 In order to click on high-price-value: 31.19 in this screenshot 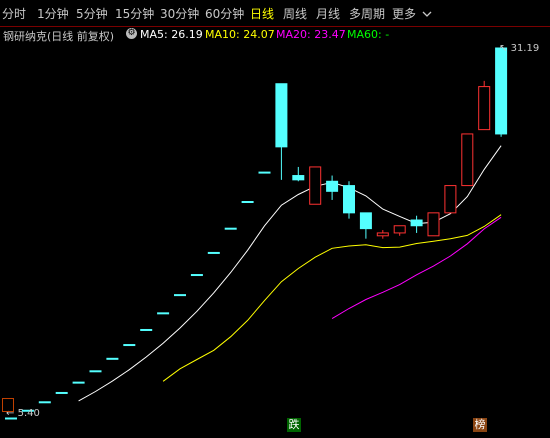, I will do `click(525, 48)`.